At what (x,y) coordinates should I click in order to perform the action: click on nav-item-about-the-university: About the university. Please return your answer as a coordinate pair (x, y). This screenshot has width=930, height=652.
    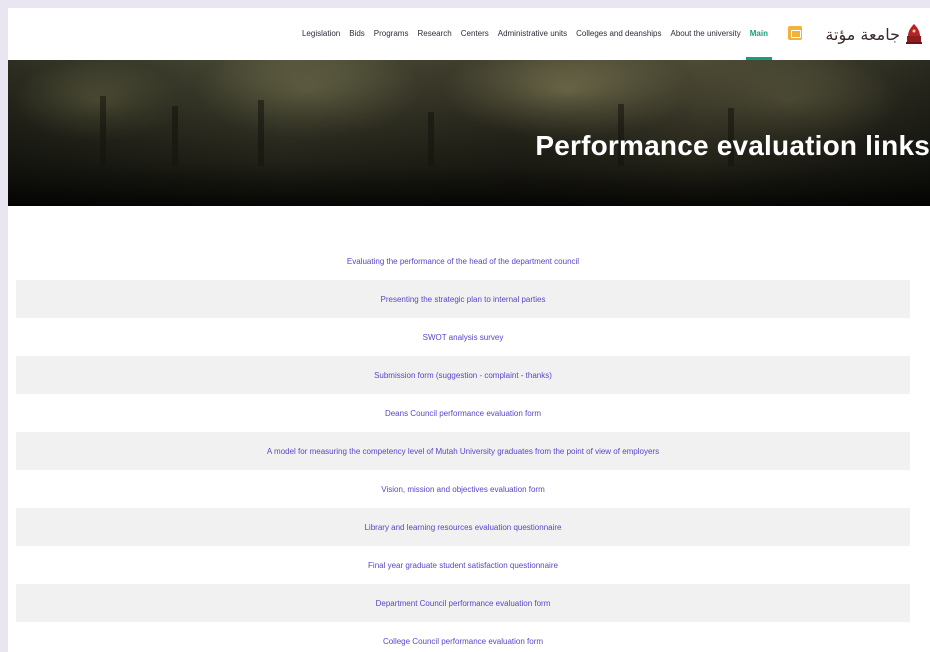
    Looking at the image, I should click on (706, 34).